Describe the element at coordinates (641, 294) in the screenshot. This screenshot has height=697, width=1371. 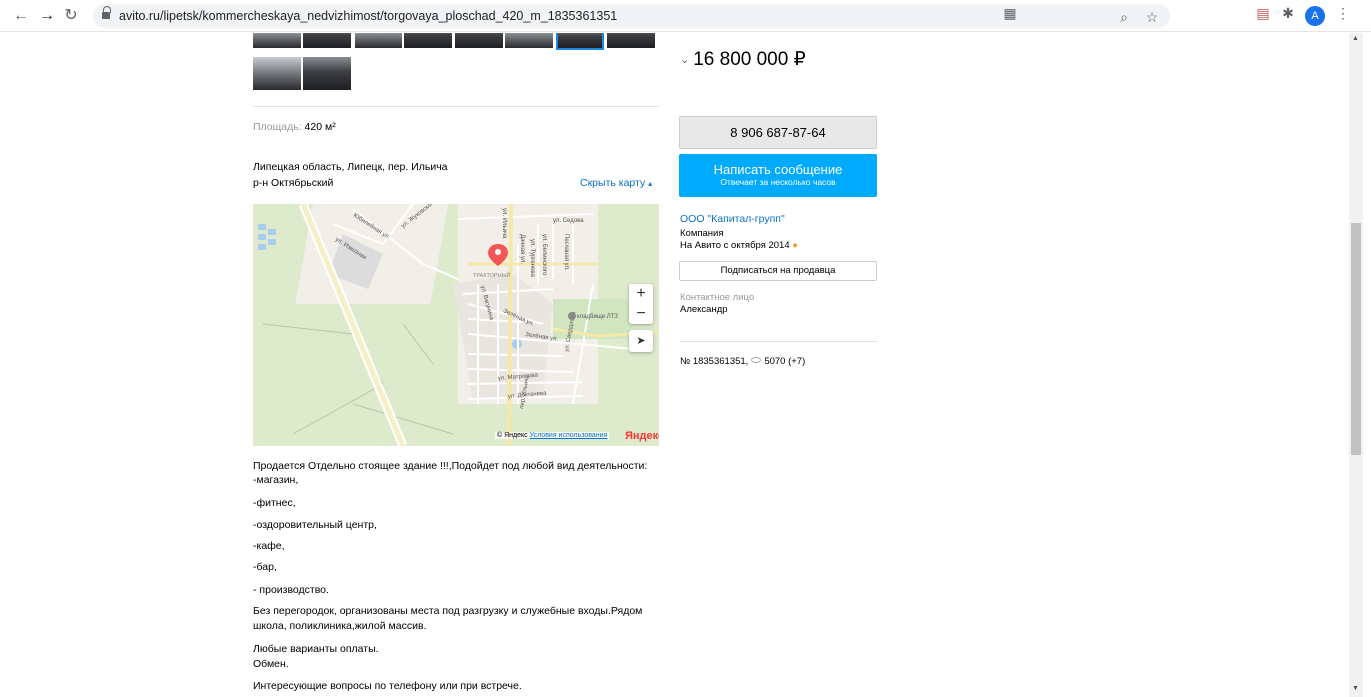
I see `zoom-in-icon: +` at that location.